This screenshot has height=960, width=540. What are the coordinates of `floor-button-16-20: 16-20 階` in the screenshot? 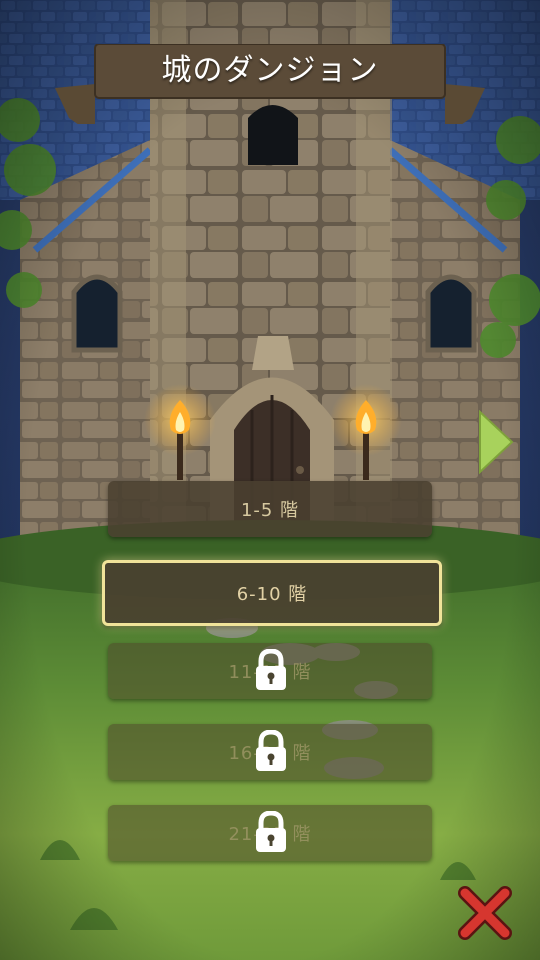 It's located at (270, 752).